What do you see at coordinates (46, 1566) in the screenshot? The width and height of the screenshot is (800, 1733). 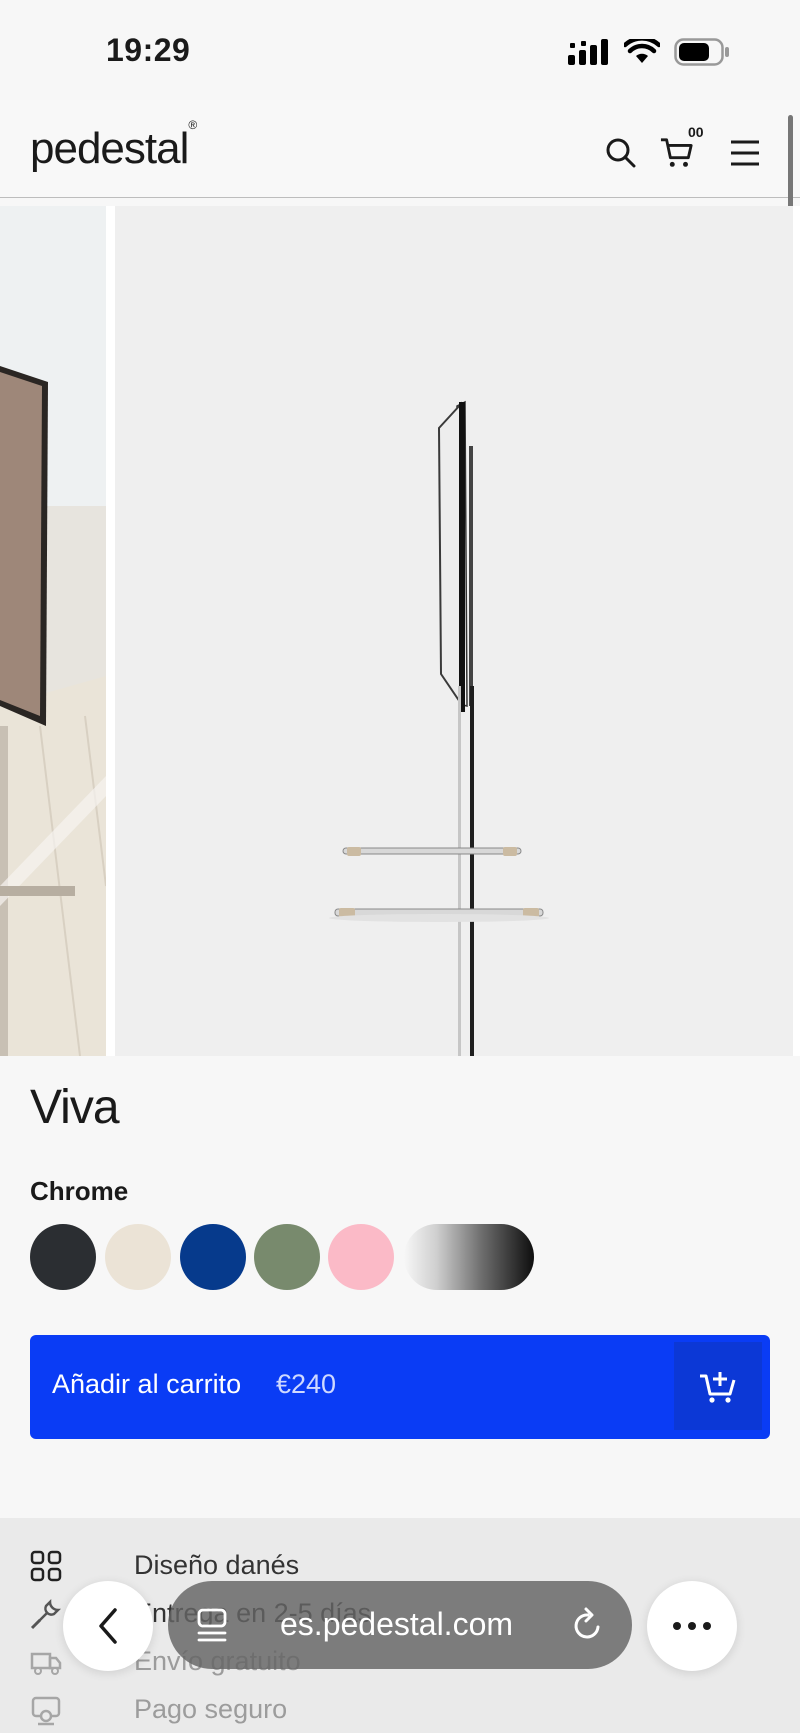 I see `grid-icon` at bounding box center [46, 1566].